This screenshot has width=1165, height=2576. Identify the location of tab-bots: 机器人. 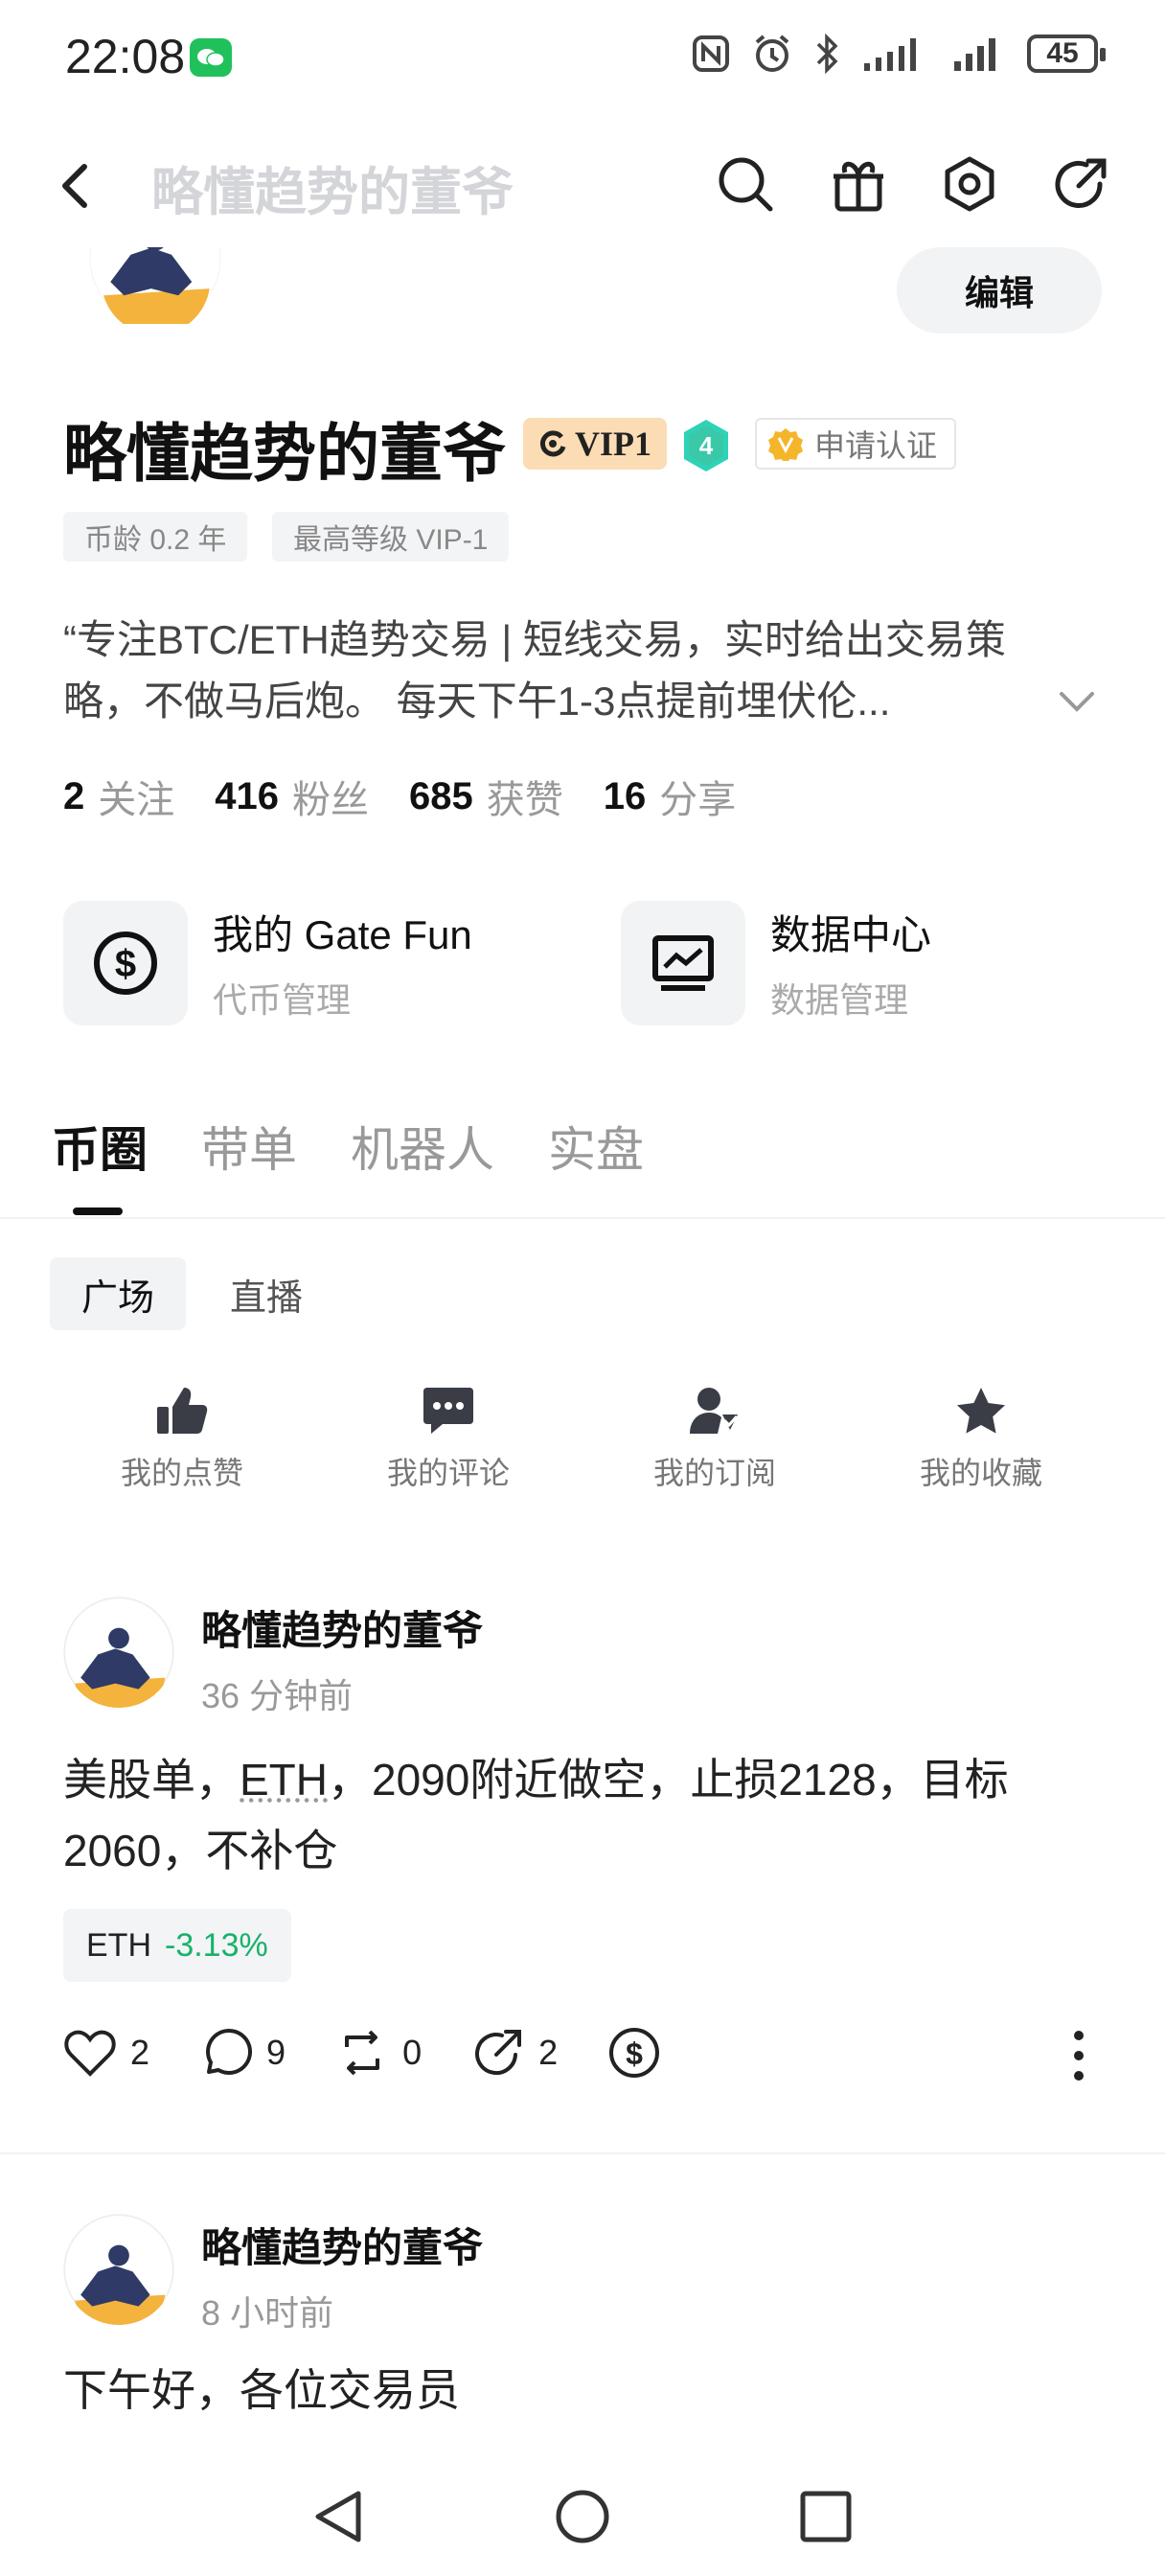
(423, 1146).